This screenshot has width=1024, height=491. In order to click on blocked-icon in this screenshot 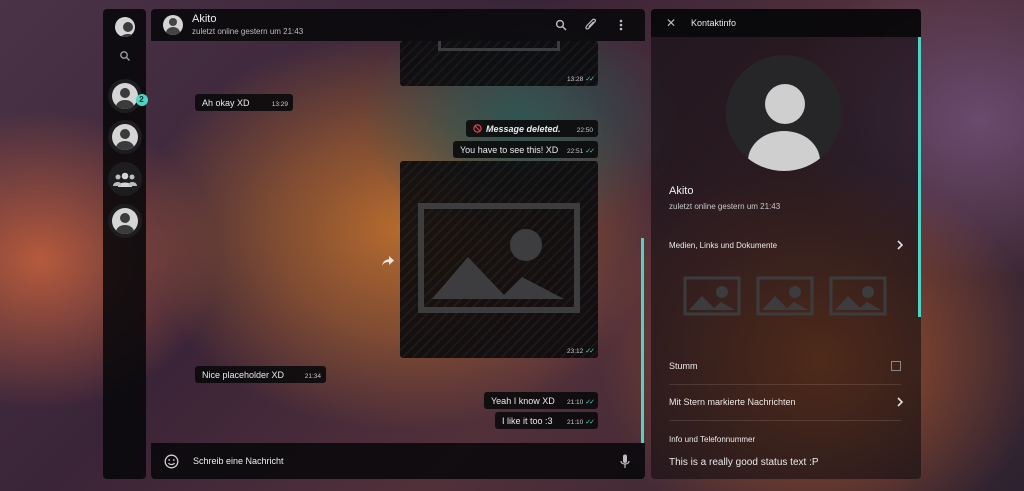, I will do `click(477, 128)`.